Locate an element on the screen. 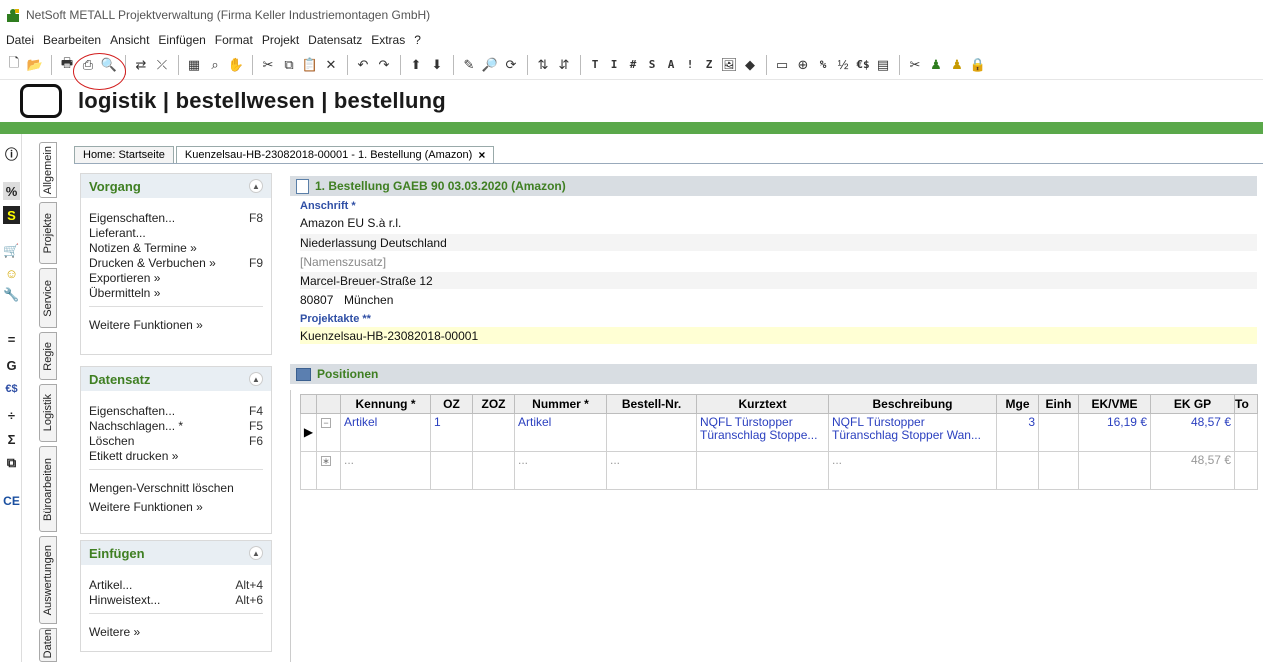 The width and height of the screenshot is (1263, 662). row-expand: − is located at coordinates (328, 432).